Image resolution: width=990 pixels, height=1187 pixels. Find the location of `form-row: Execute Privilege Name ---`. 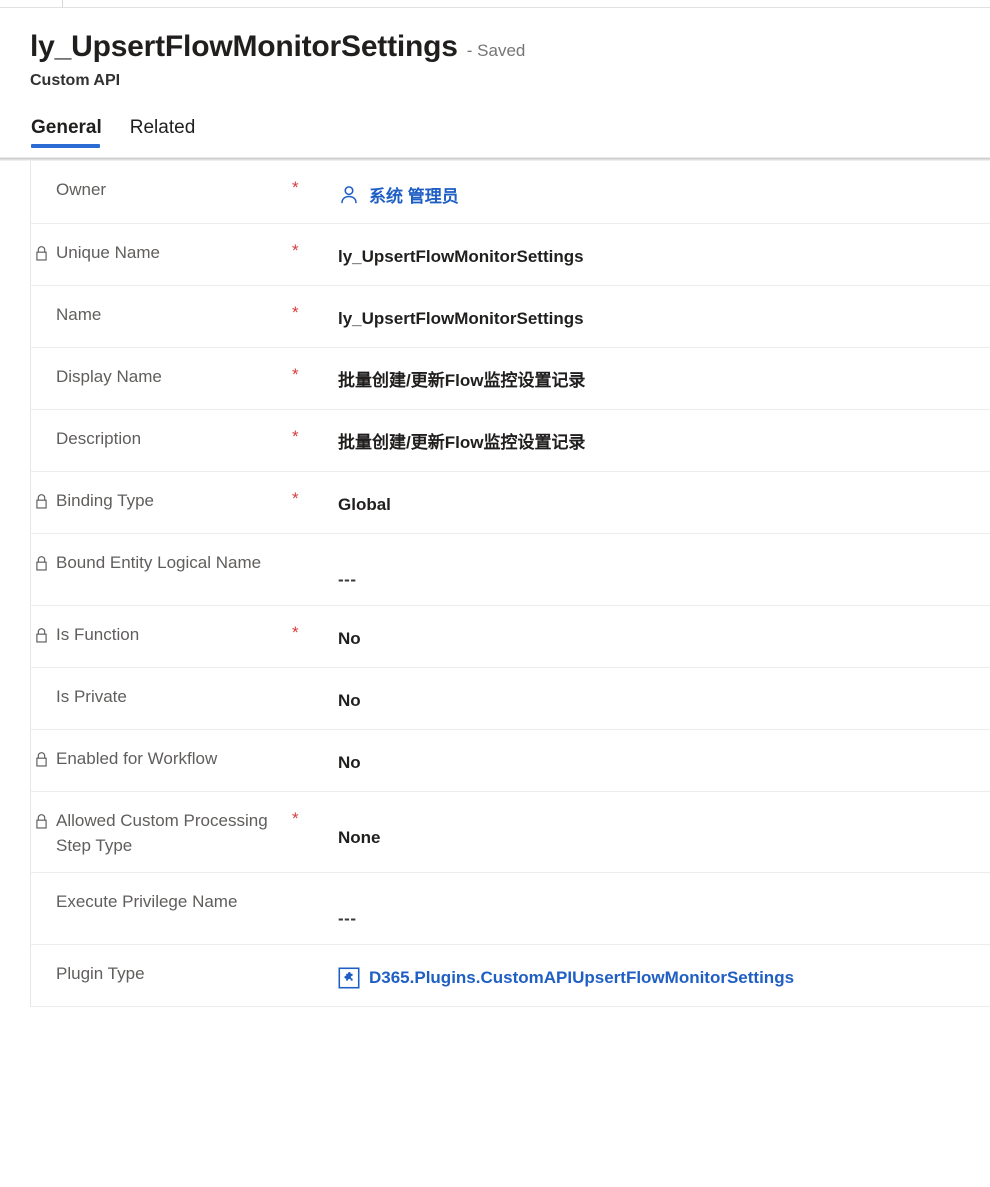

form-row: Execute Privilege Name --- is located at coordinates (495, 907).